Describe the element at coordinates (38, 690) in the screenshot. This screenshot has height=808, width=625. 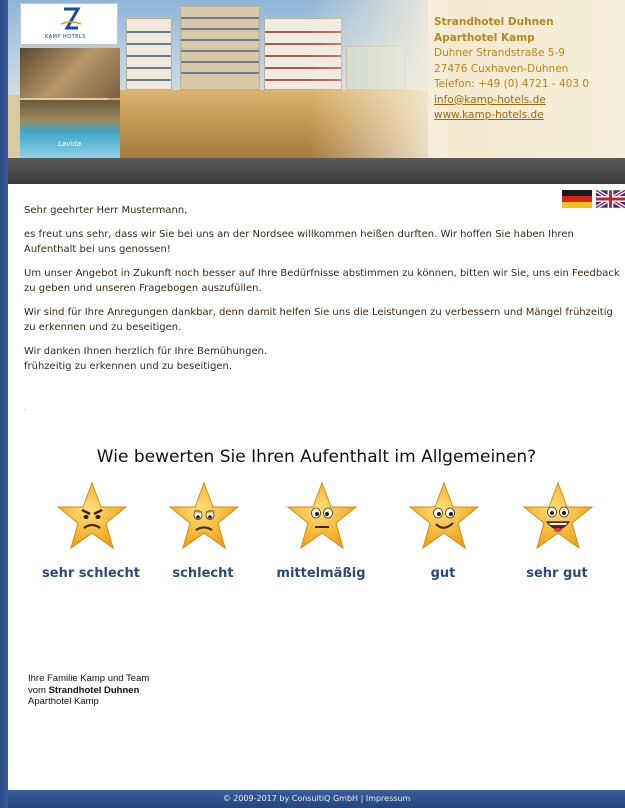
I see `signature-prefix: vom` at that location.